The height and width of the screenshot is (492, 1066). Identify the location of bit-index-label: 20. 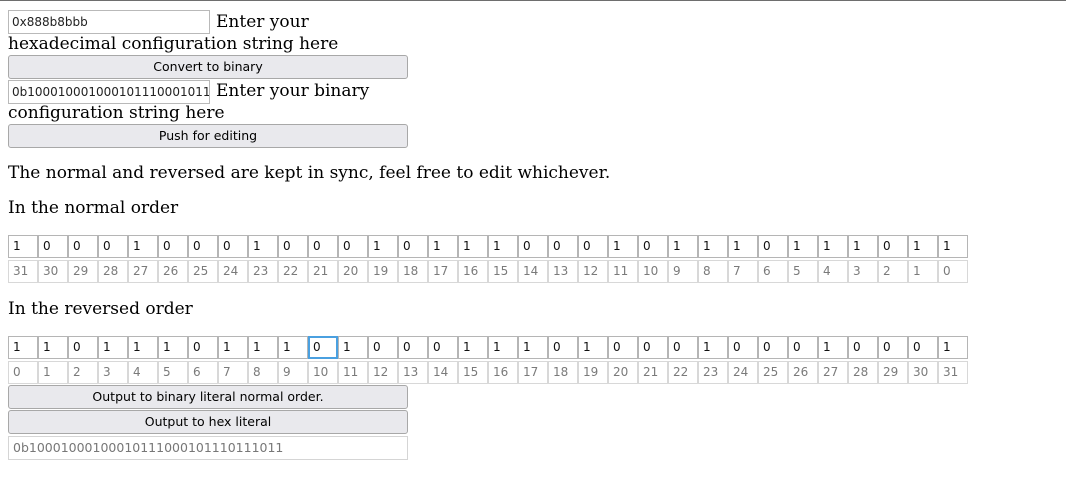
(623, 372).